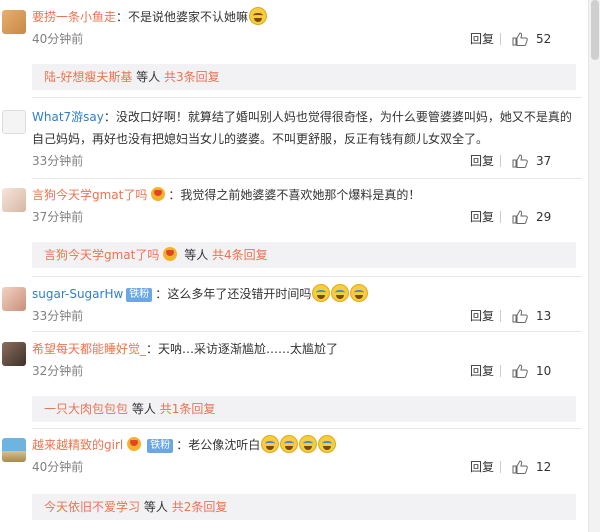 Image resolution: width=600 pixels, height=532 pixels. I want to click on like-count: 12, so click(544, 467).